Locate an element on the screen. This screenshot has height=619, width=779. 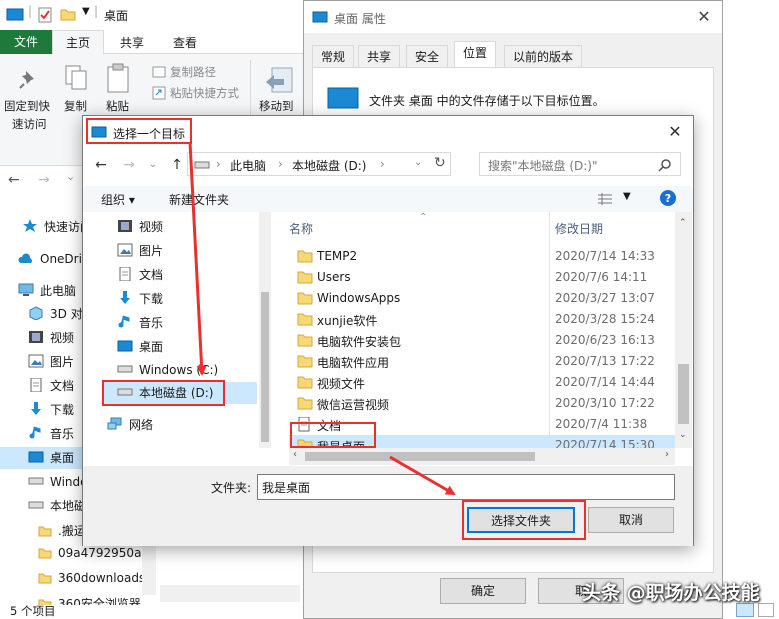
pin-label-line1: 固定到快 is located at coordinates (27, 106).